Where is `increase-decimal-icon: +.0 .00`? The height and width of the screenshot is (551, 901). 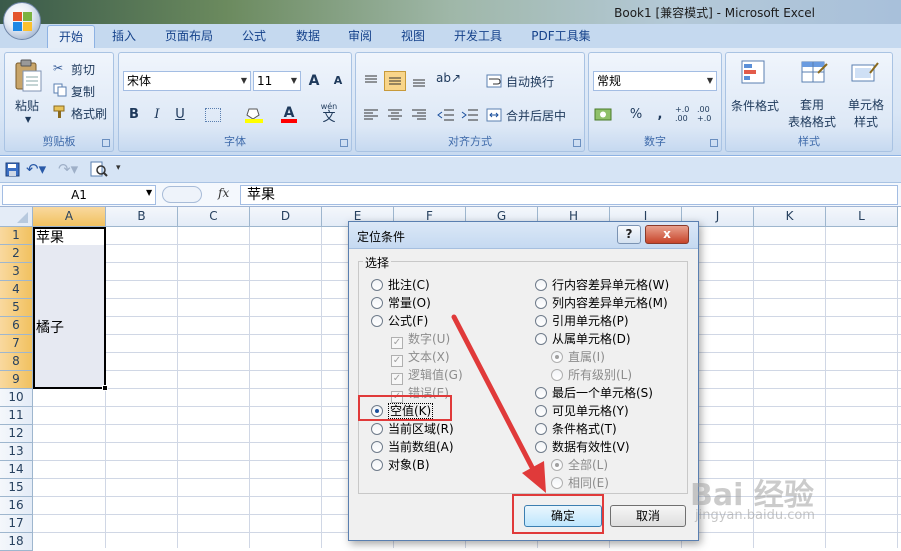 increase-decimal-icon: +.0 .00 is located at coordinates (685, 115).